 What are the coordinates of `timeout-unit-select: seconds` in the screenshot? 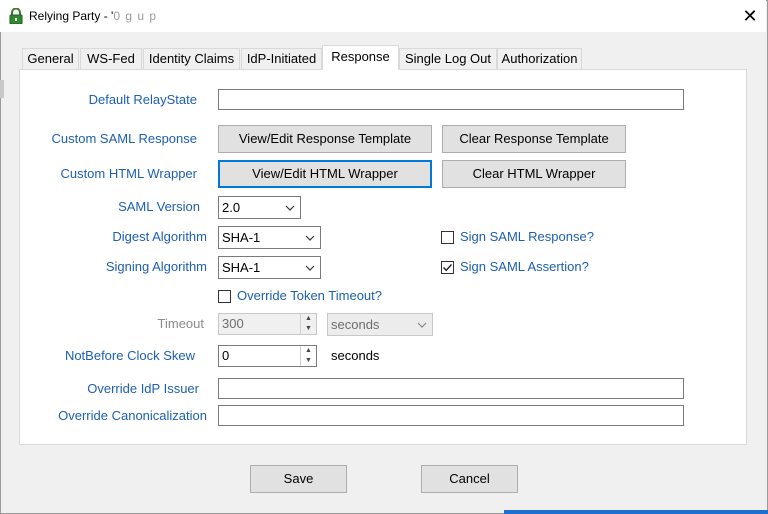 It's located at (380, 324).